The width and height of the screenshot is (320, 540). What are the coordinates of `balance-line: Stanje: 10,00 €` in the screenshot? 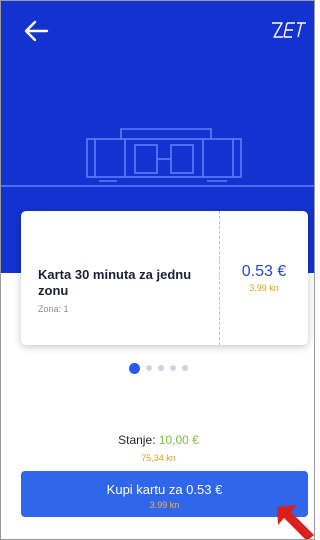 It's located at (157, 440).